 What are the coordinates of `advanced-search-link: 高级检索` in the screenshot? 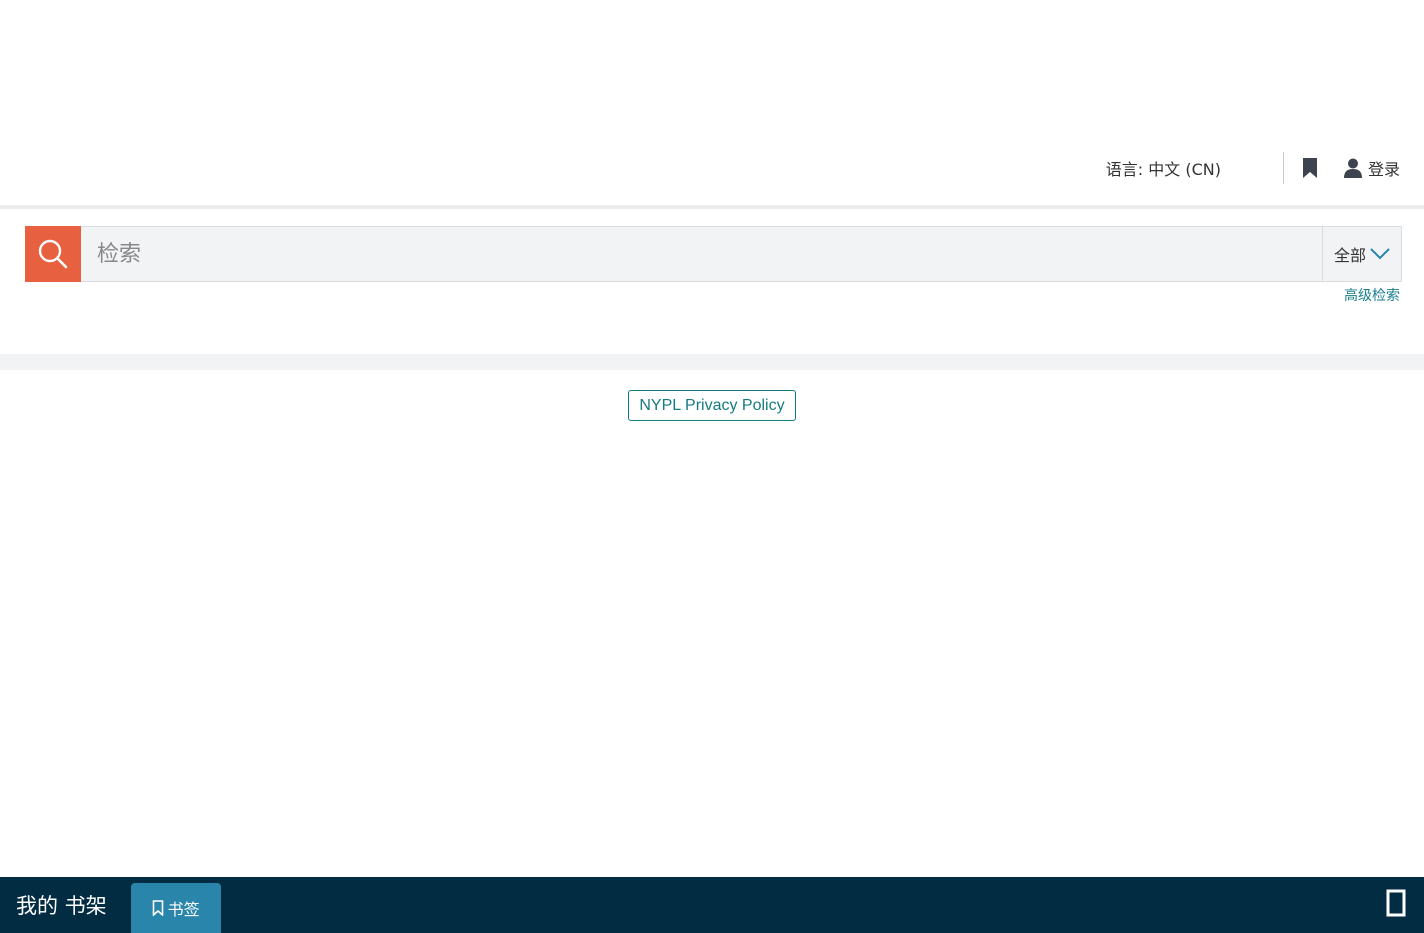 It's located at (1372, 295).